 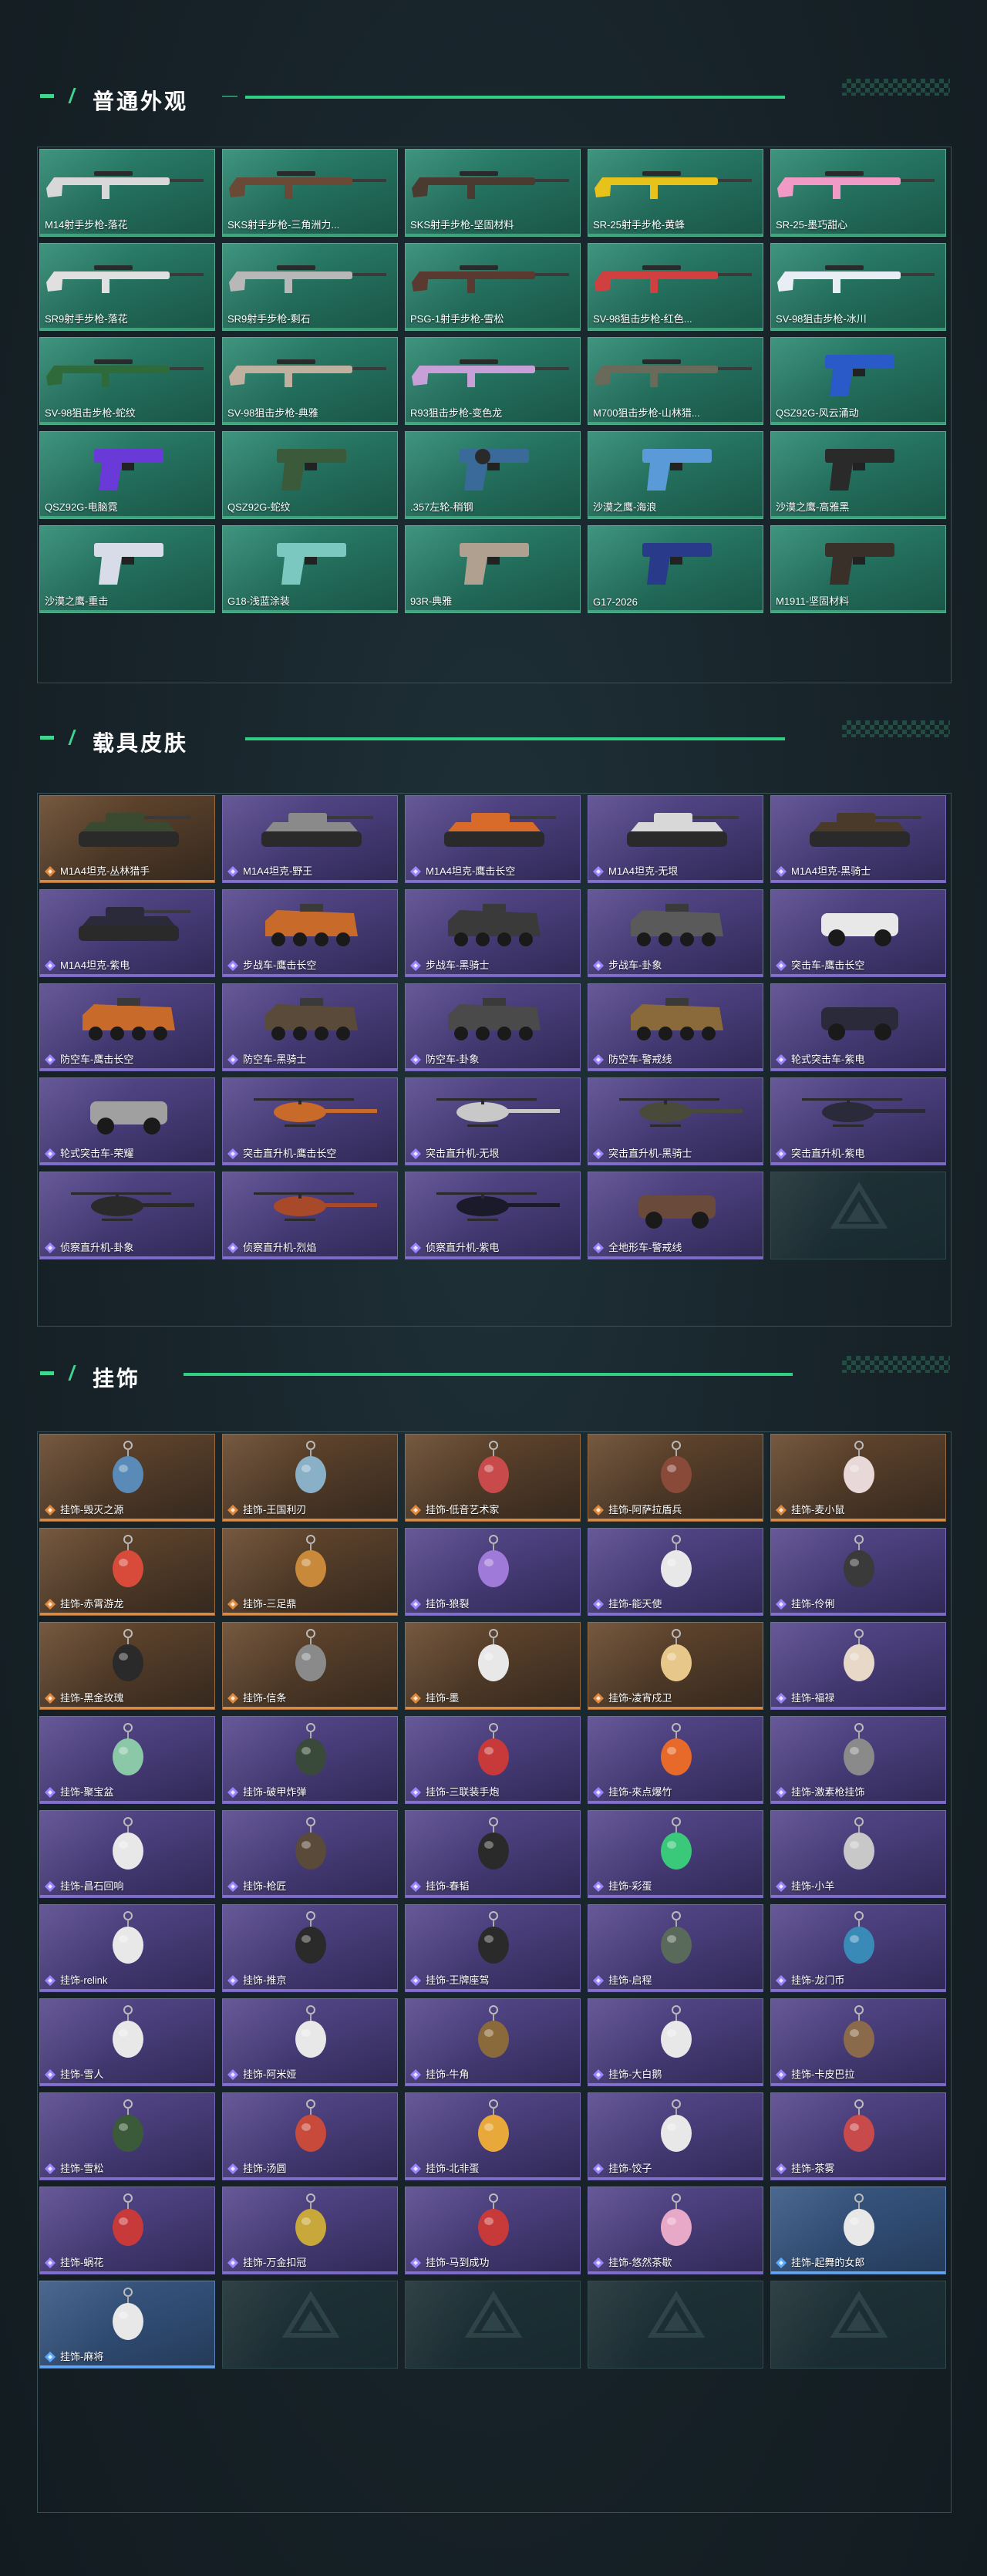 I want to click on item-card: .357左轮-稍钢, so click(x=493, y=475).